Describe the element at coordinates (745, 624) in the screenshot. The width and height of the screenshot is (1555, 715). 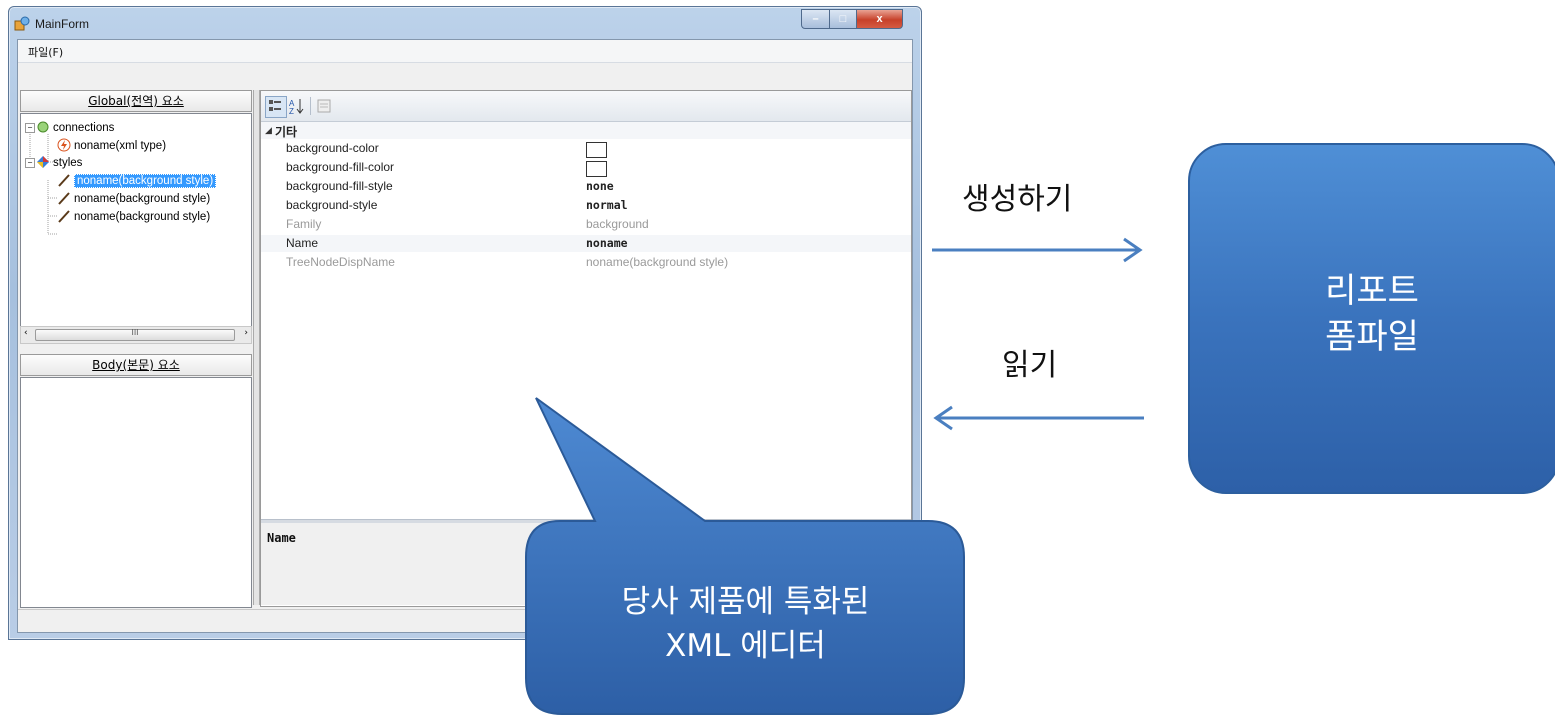
I see `editor-callout-text: 당사 제품에 특화된 XML 에디터` at that location.